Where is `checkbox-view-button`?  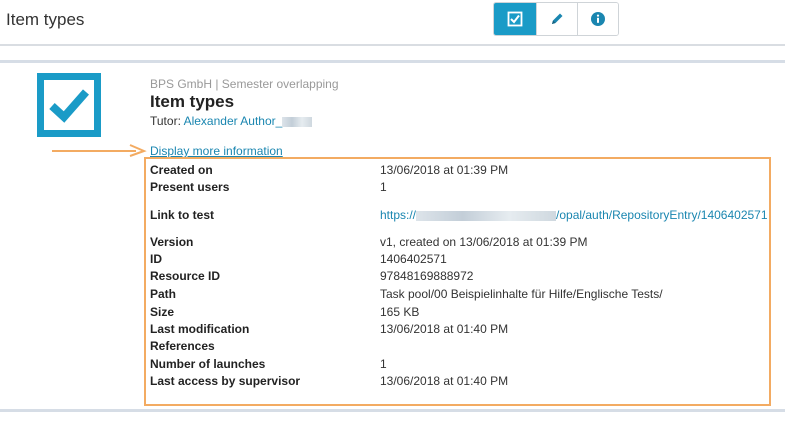 checkbox-view-button is located at coordinates (515, 19).